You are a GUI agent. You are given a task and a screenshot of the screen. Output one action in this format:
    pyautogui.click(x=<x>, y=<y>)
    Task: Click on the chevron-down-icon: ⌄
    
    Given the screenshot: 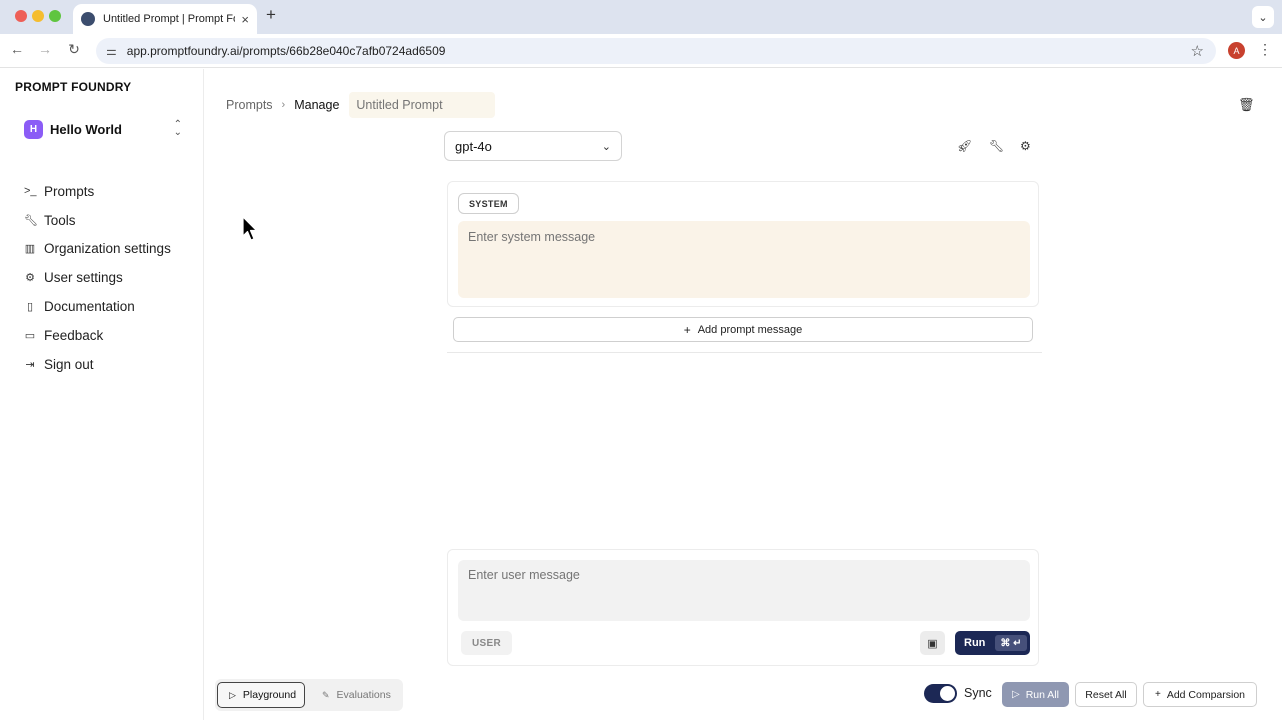 What is the action you would take?
    pyautogui.click(x=606, y=146)
    